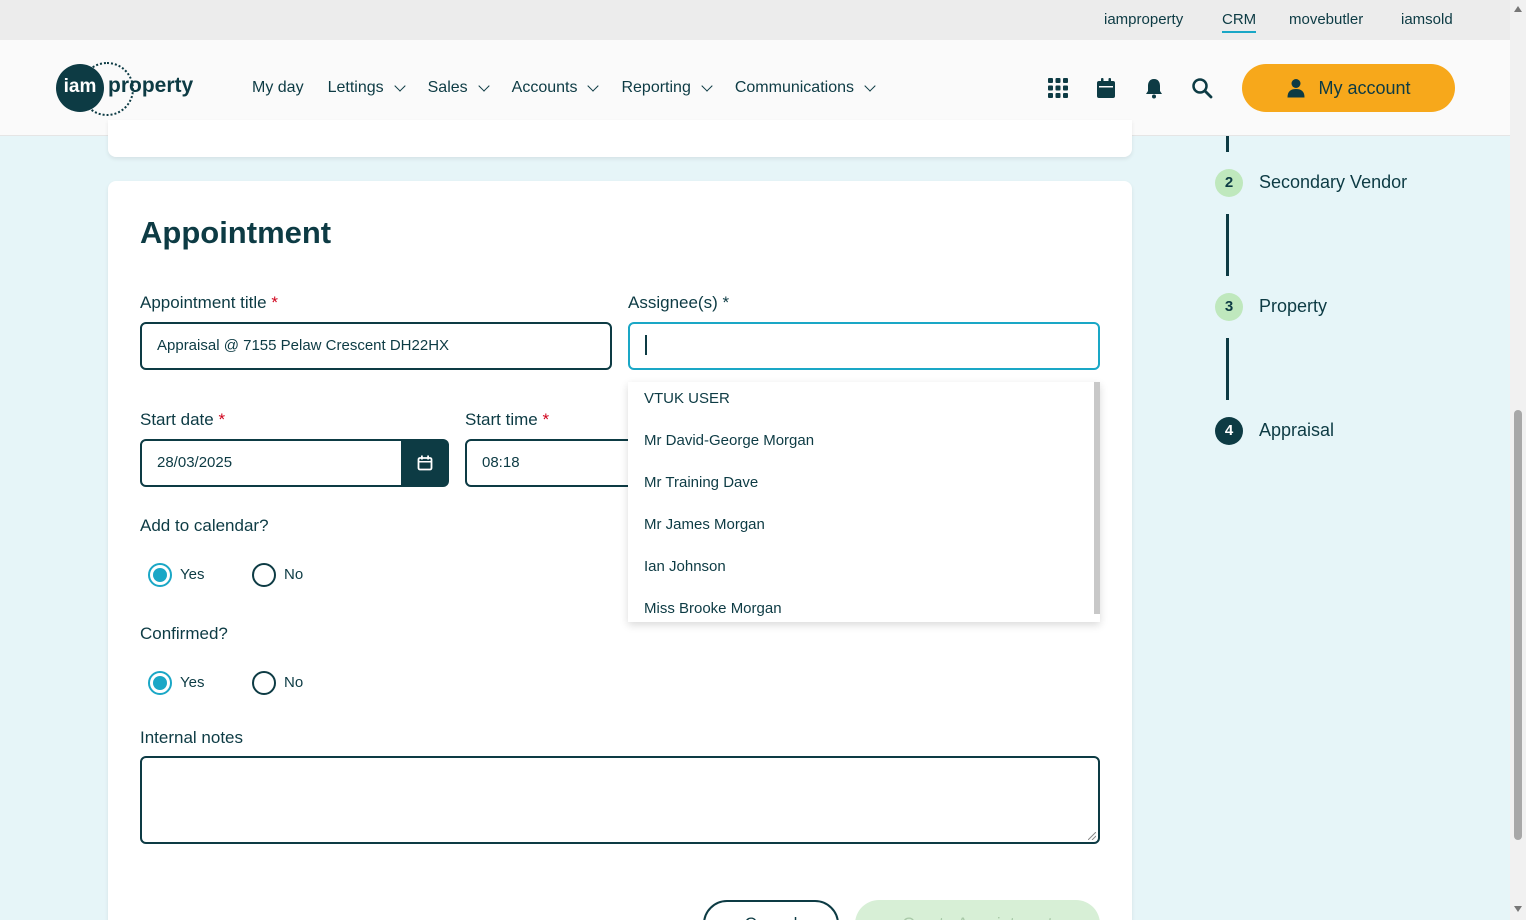  Describe the element at coordinates (1333, 182) in the screenshot. I see `step-secondary-vendor: Secondary Vendor` at that location.